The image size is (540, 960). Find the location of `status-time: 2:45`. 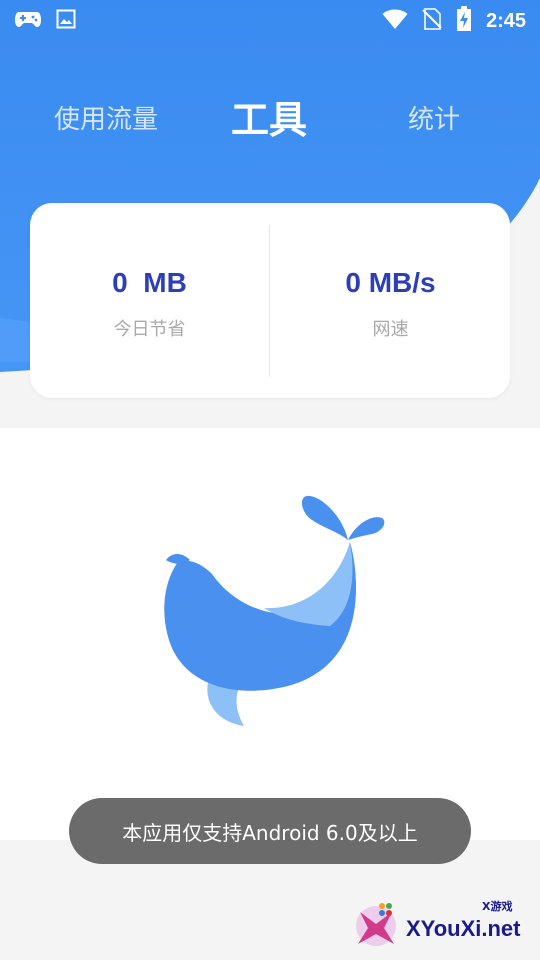

status-time: 2:45 is located at coordinates (505, 20).